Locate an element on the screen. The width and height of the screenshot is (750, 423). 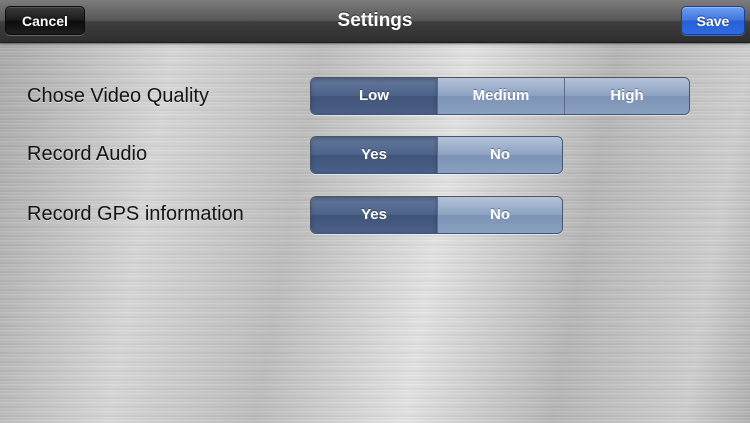
save-button: Save is located at coordinates (713, 20).